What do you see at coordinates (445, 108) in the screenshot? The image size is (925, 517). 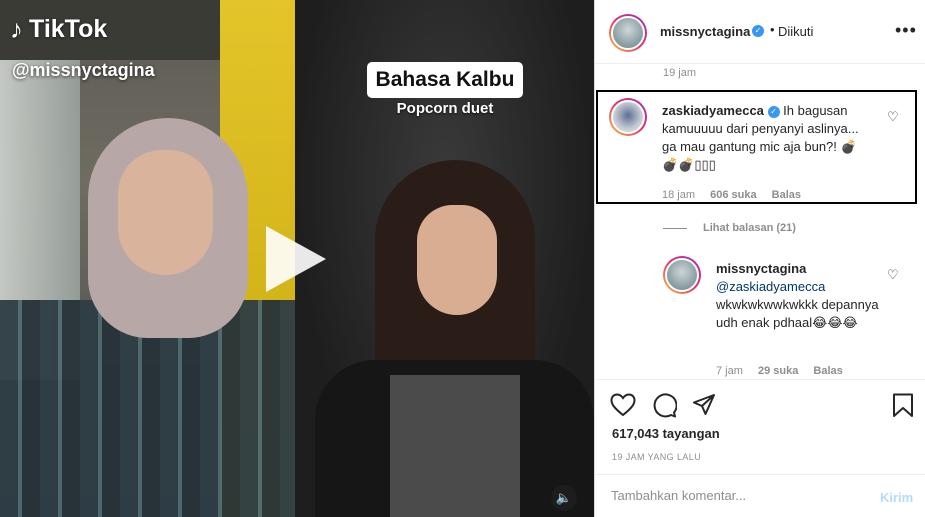 I see `song-subtitle: Popcorn duet` at bounding box center [445, 108].